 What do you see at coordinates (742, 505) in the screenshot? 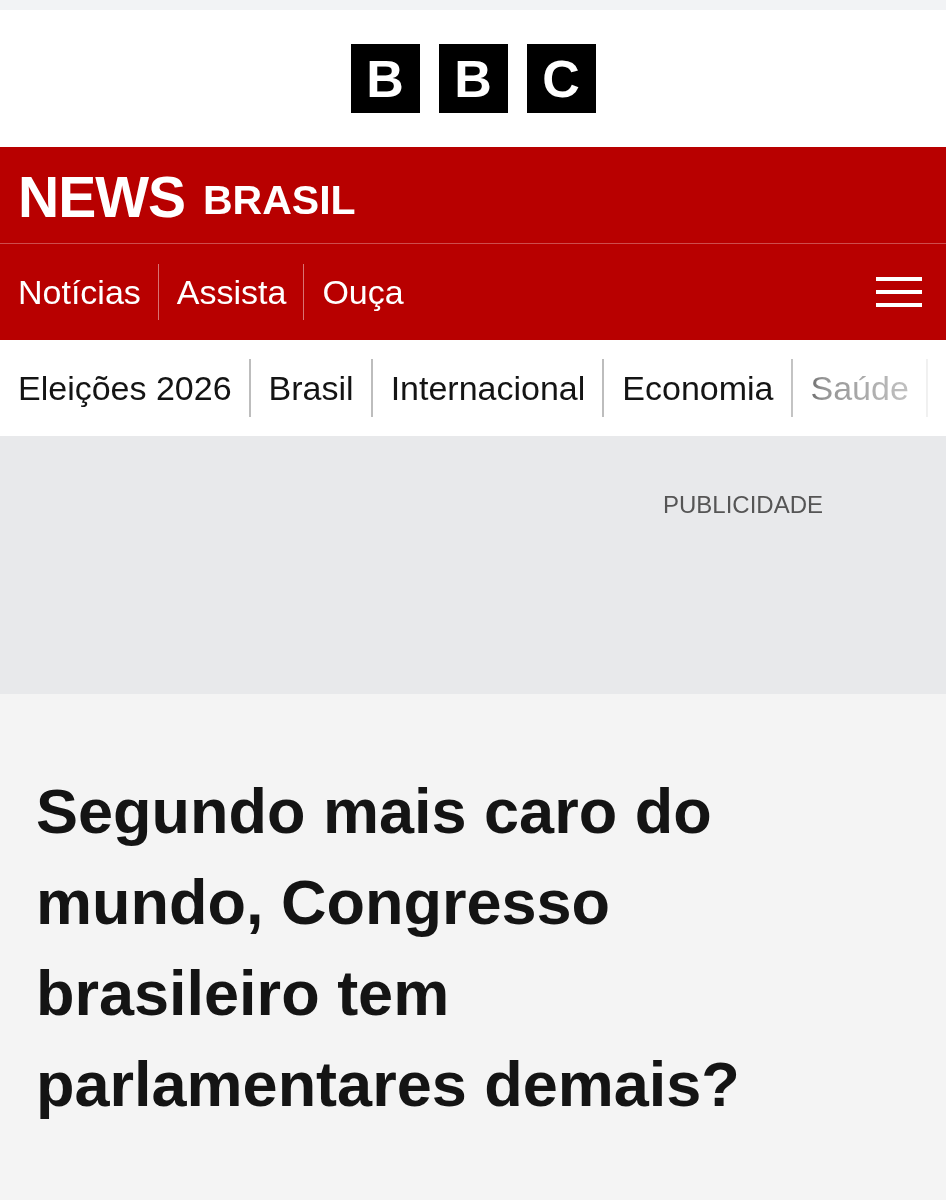
I see `advert-label: PUBLICIDADE` at bounding box center [742, 505].